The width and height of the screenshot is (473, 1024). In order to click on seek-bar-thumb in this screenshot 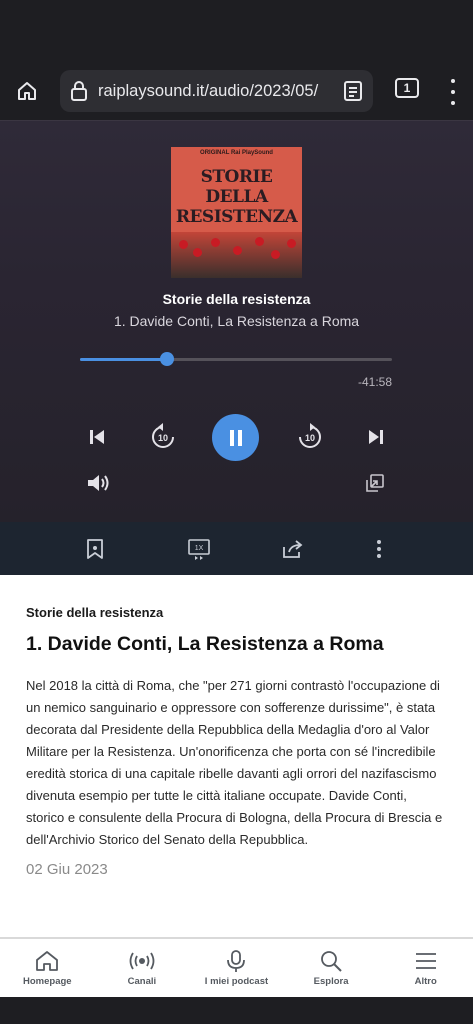, I will do `click(167, 359)`.